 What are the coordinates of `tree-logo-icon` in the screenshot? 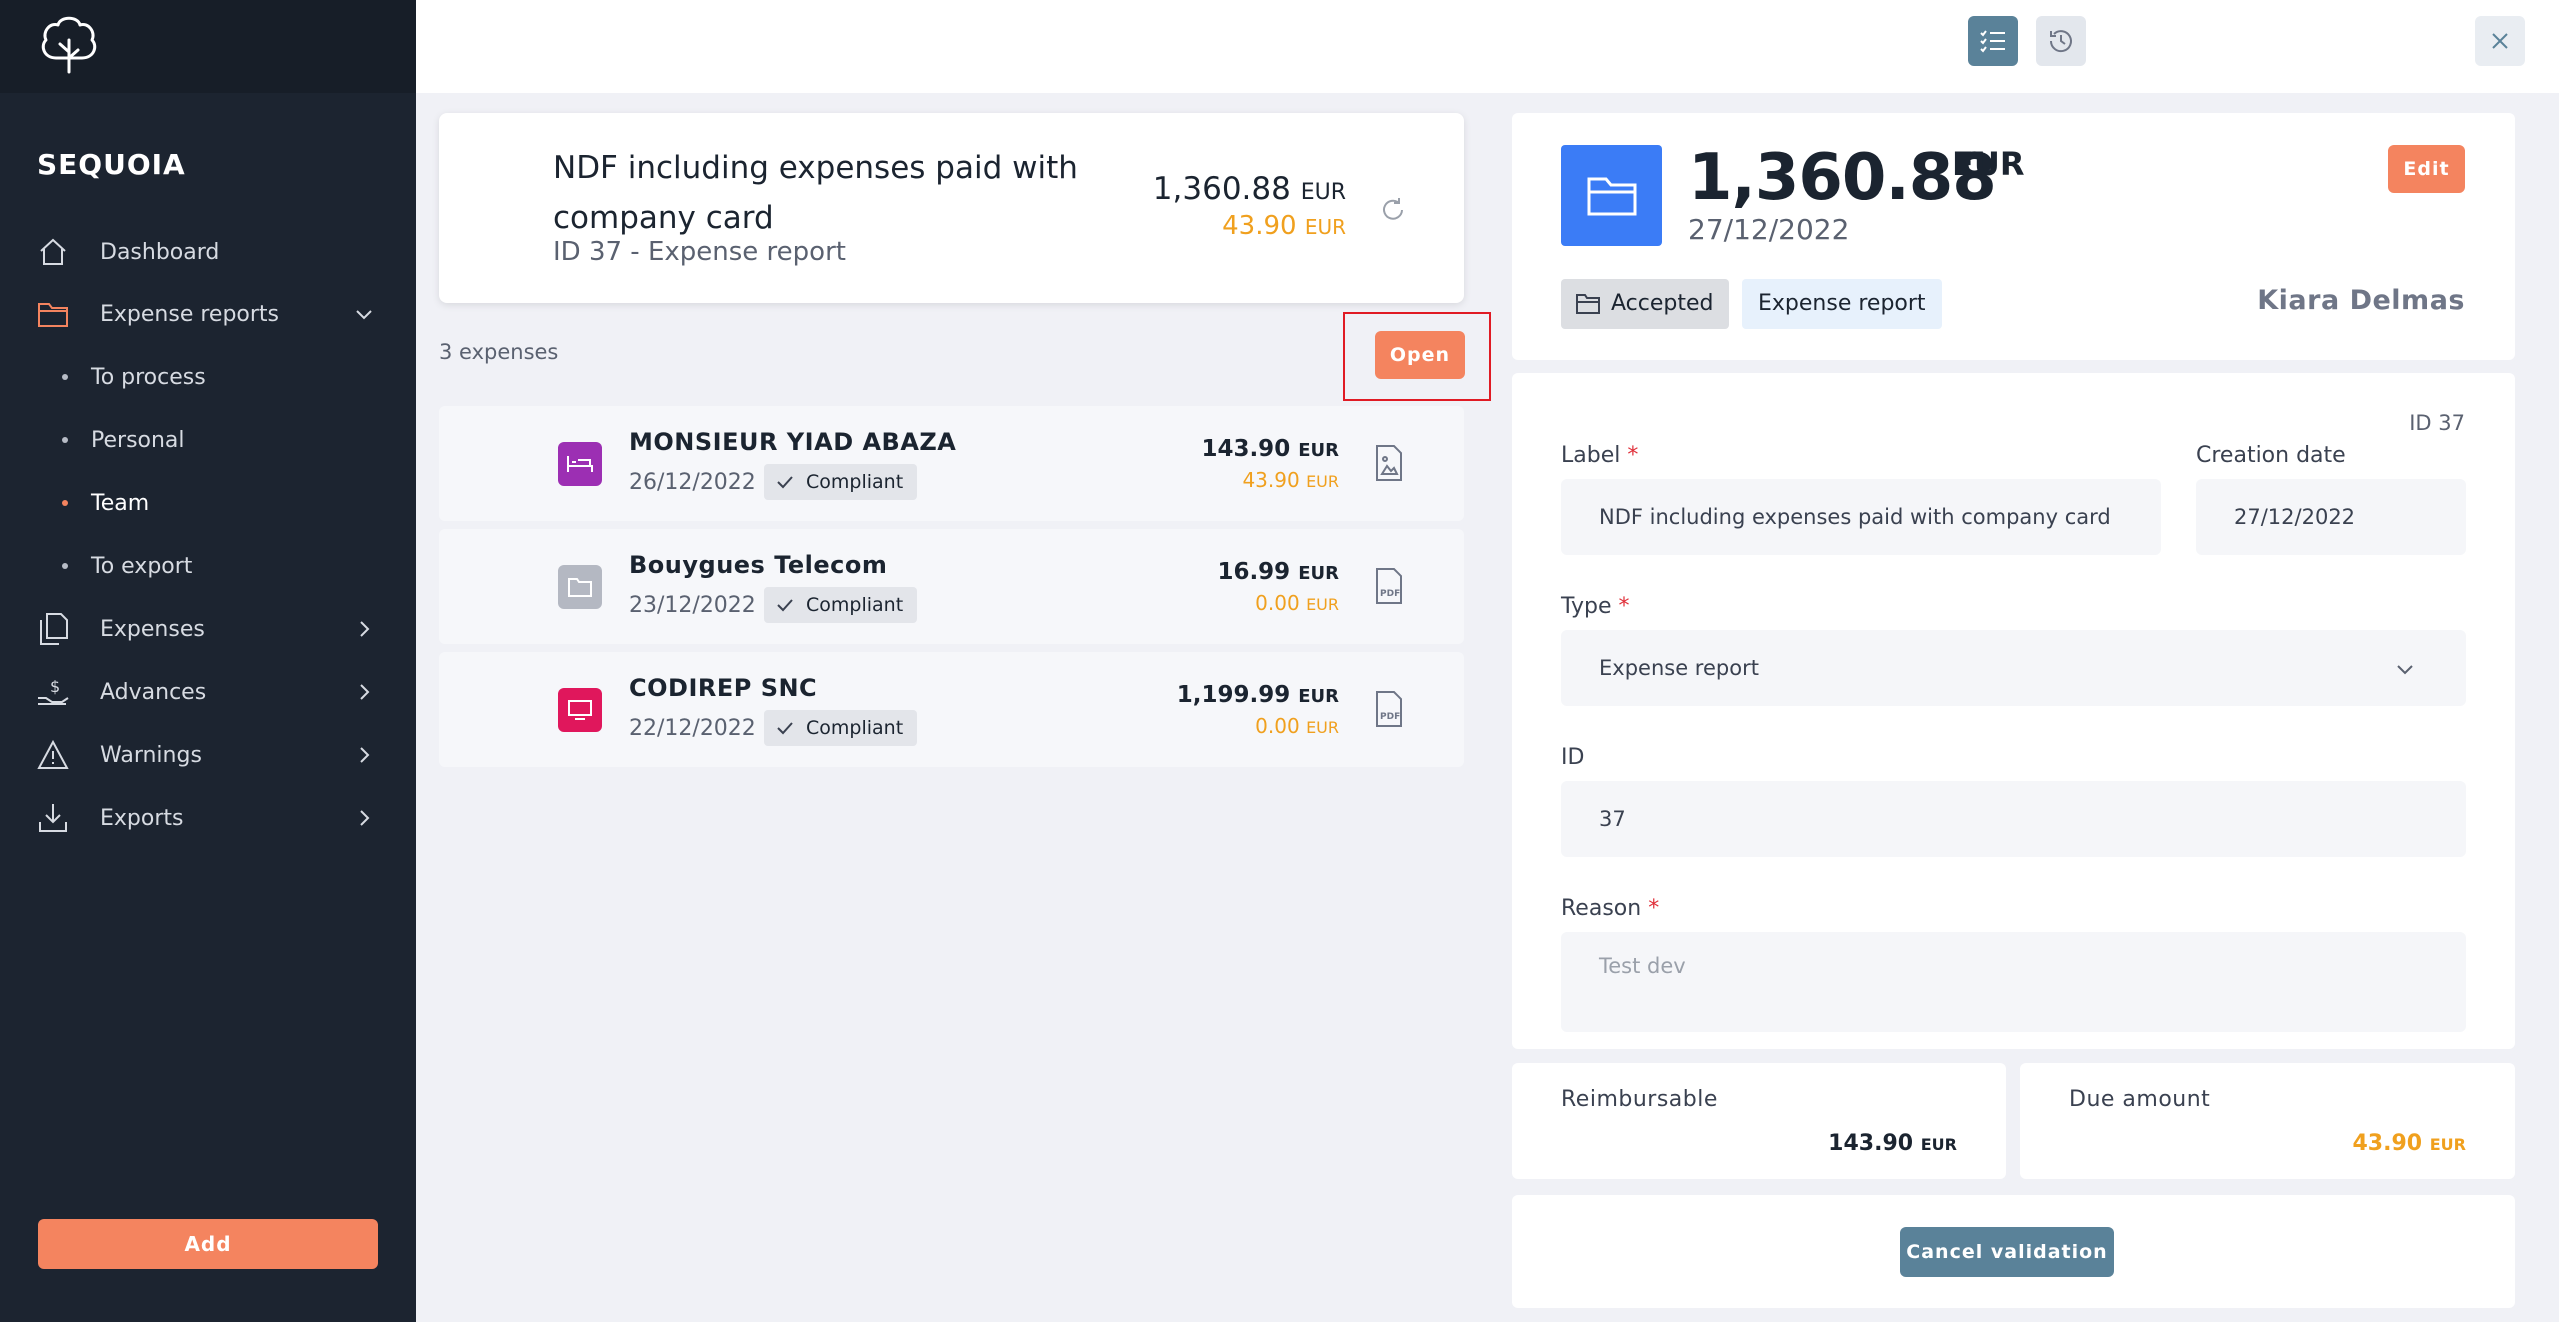 It's located at (69, 43).